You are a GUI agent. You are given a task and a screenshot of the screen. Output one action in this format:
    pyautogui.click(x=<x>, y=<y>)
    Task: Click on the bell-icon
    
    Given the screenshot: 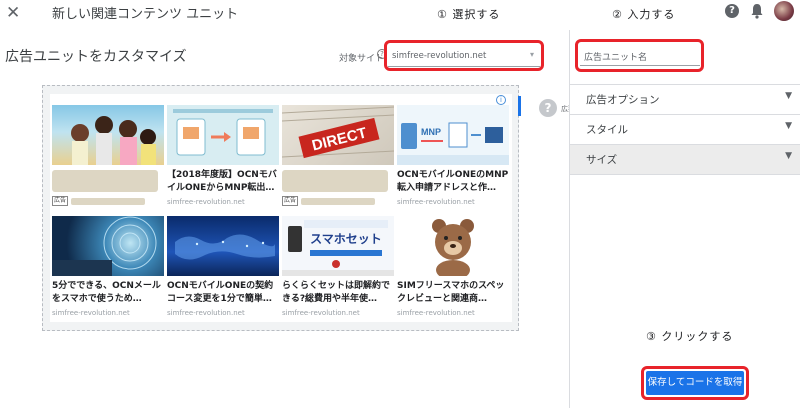 What is the action you would take?
    pyautogui.click(x=757, y=11)
    